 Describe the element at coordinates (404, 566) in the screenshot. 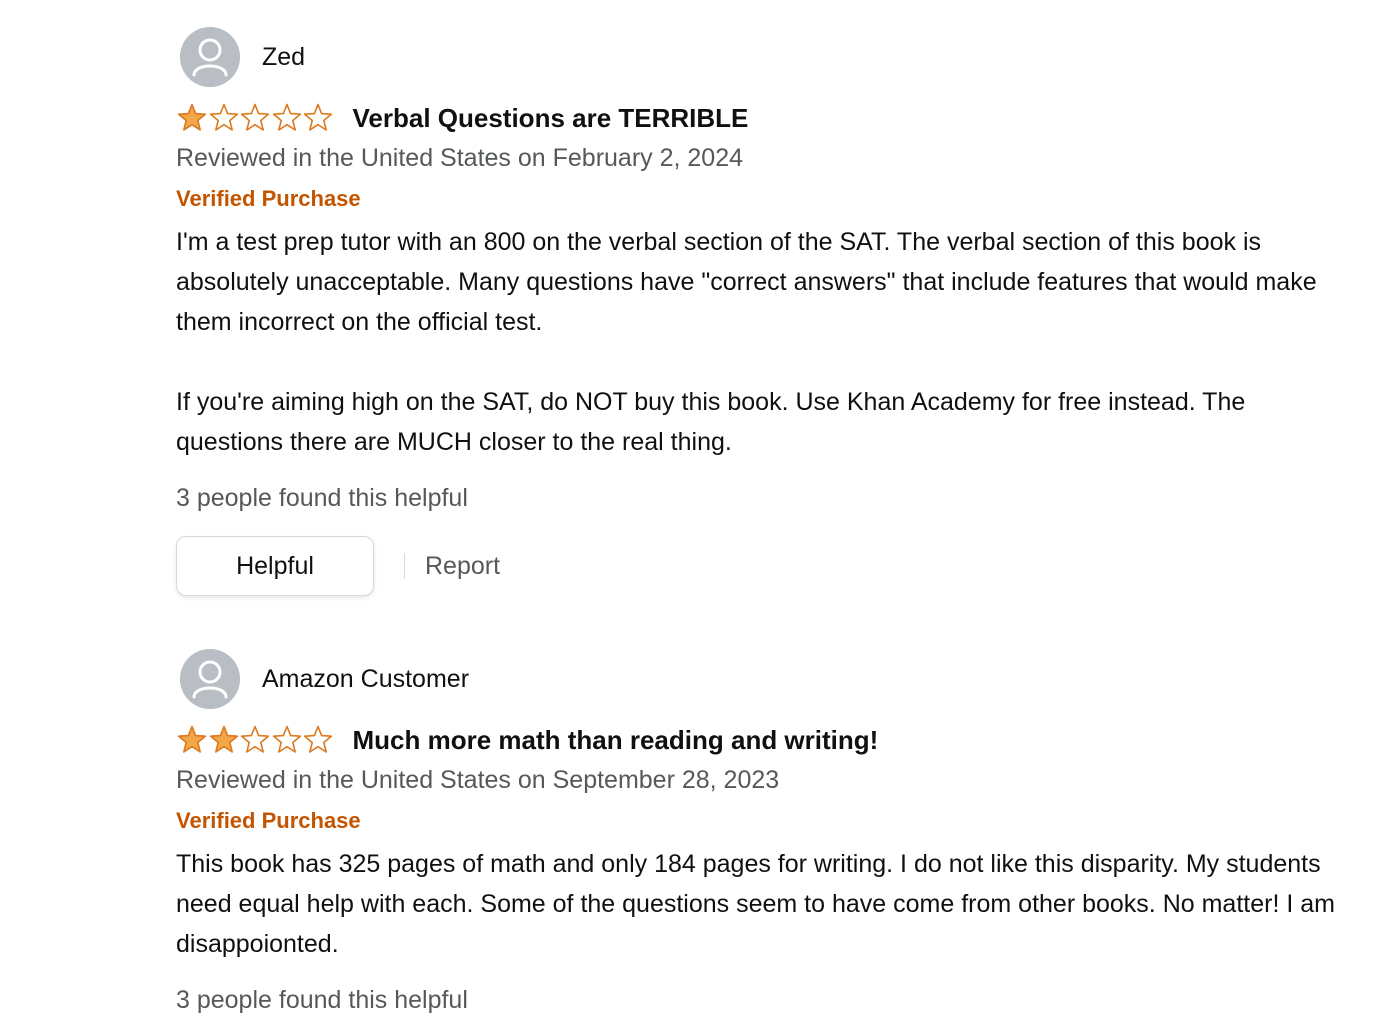

I see `divider` at that location.